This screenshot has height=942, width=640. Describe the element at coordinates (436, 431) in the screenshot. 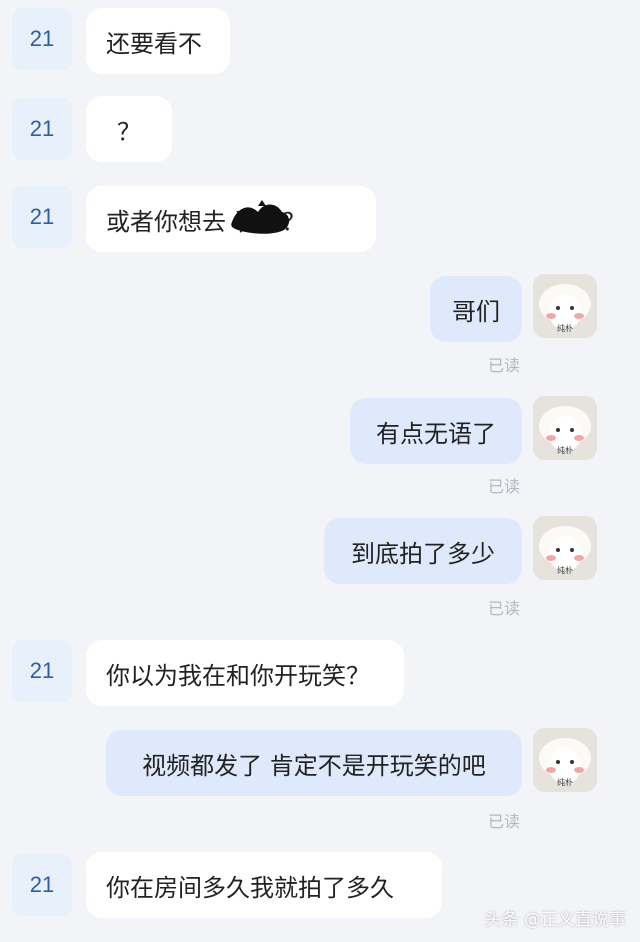

I see `message-bubble-outgoing: 有点无语了` at that location.